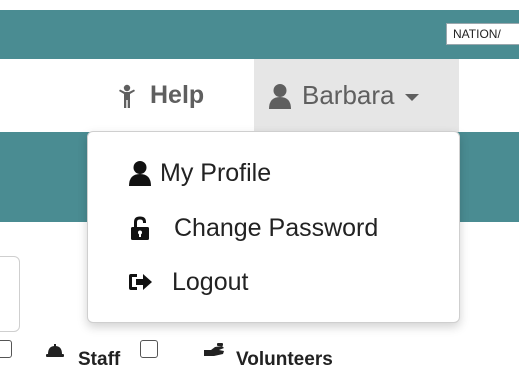  Describe the element at coordinates (411, 97) in the screenshot. I see `caret-down-icon` at that location.